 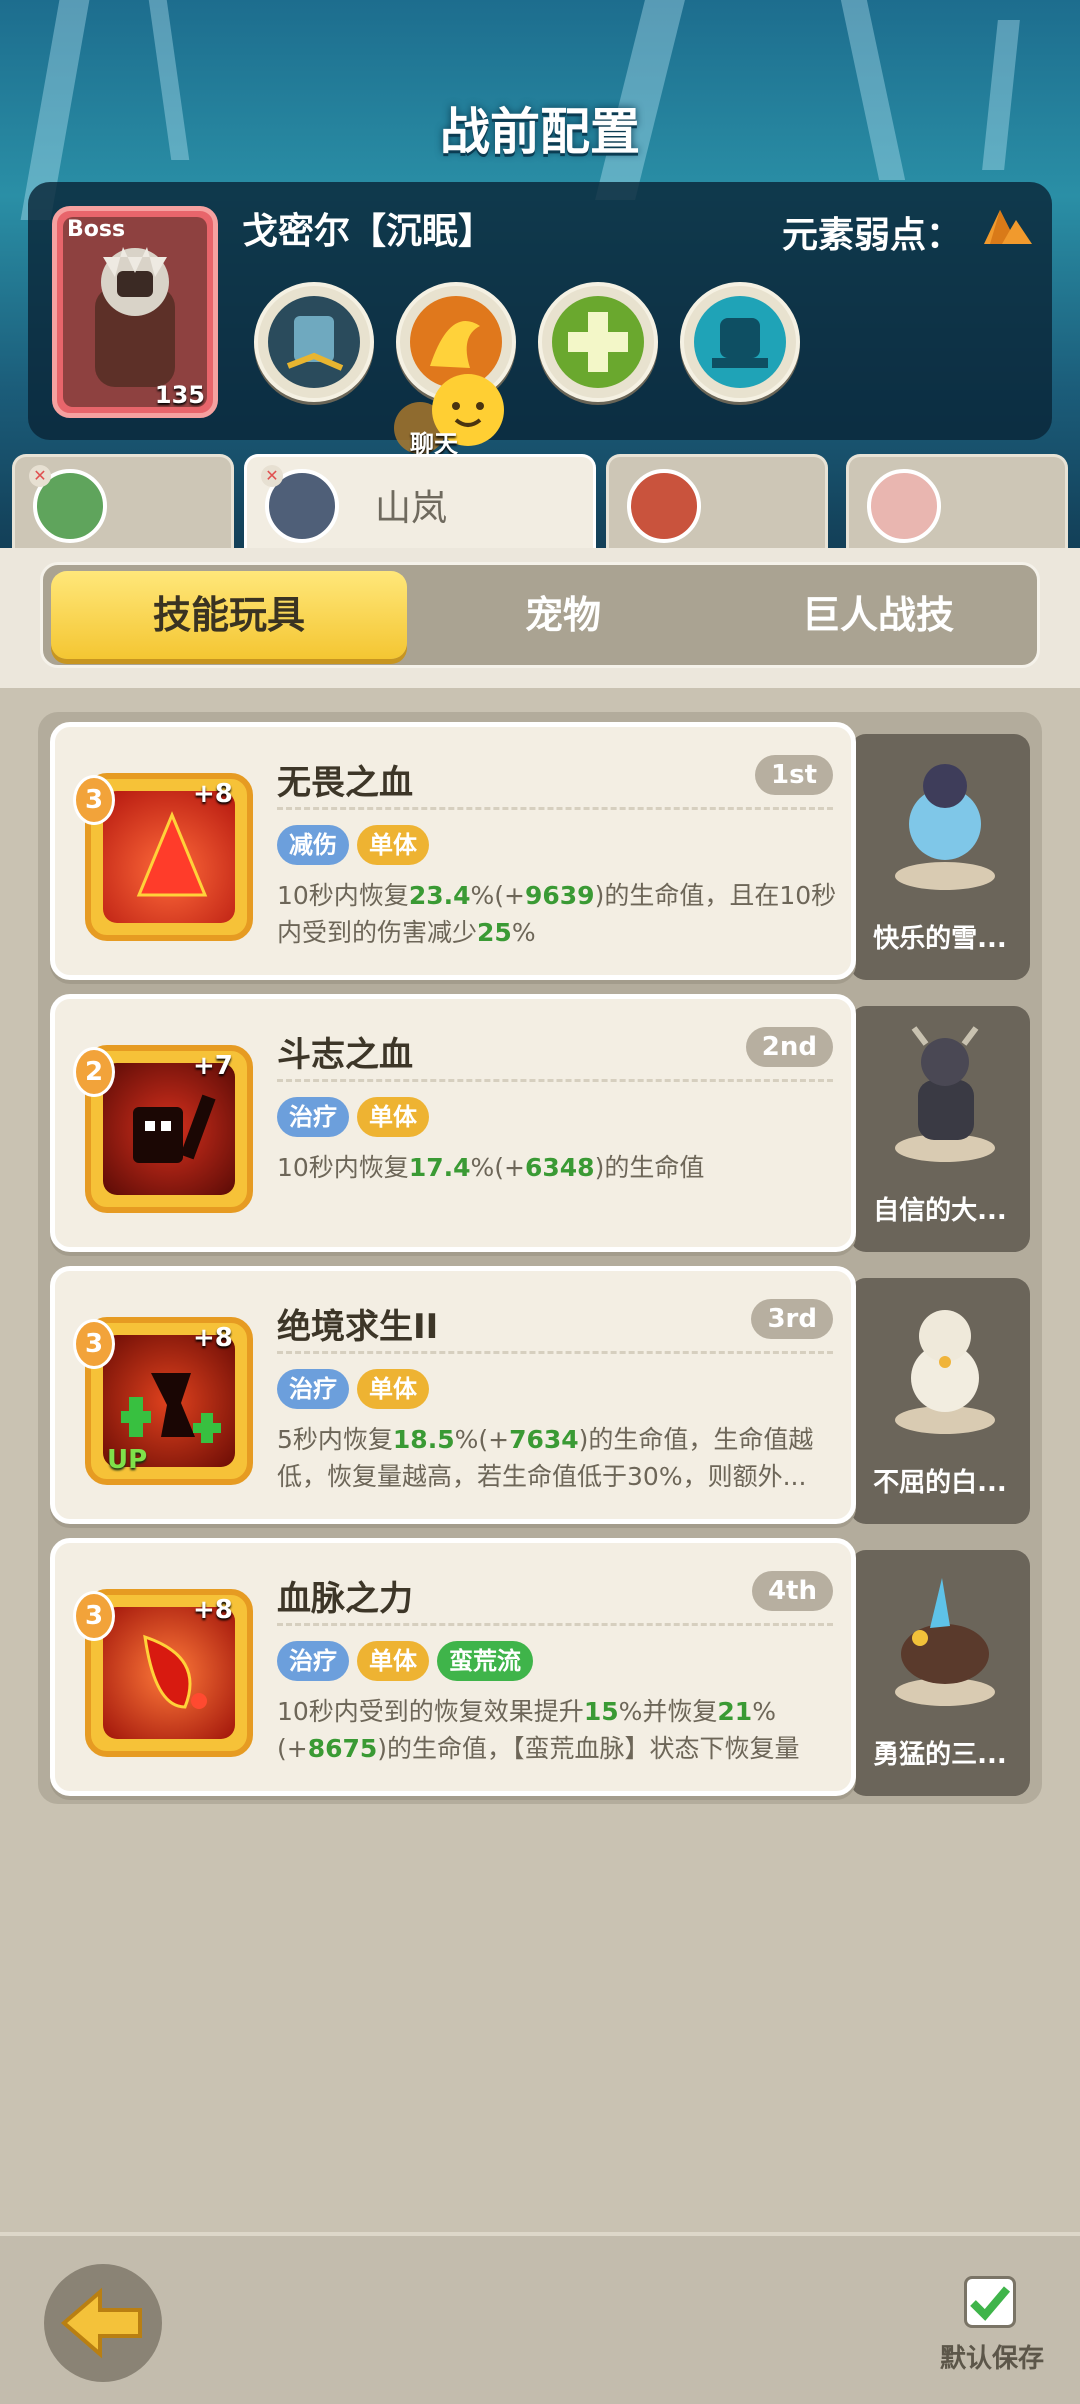 I want to click on checkmark-icon, so click(x=990, y=2303).